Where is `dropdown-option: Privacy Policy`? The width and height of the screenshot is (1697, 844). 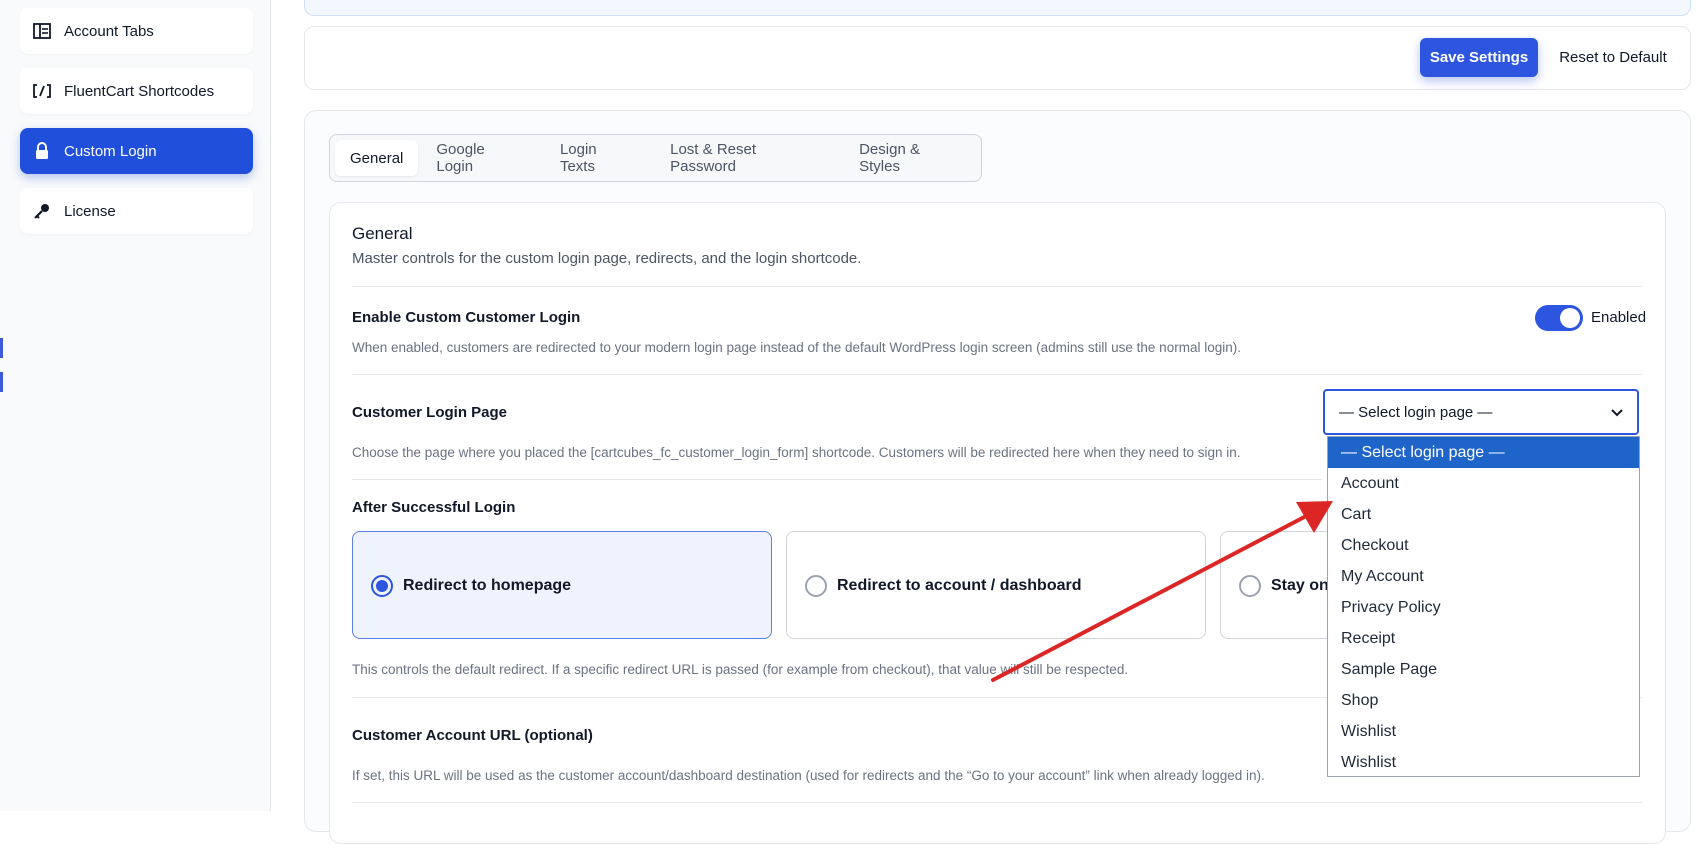 dropdown-option: Privacy Policy is located at coordinates (1483, 607).